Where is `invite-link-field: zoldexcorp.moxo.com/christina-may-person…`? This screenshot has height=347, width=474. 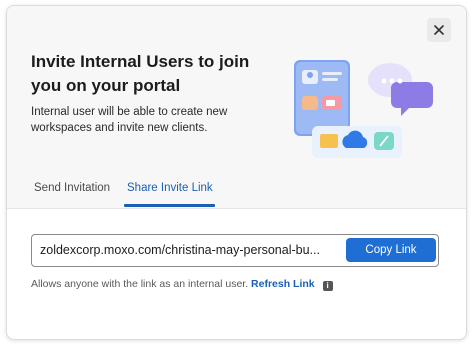 invite-link-field: zoldexcorp.moxo.com/christina-may-person… is located at coordinates (235, 250).